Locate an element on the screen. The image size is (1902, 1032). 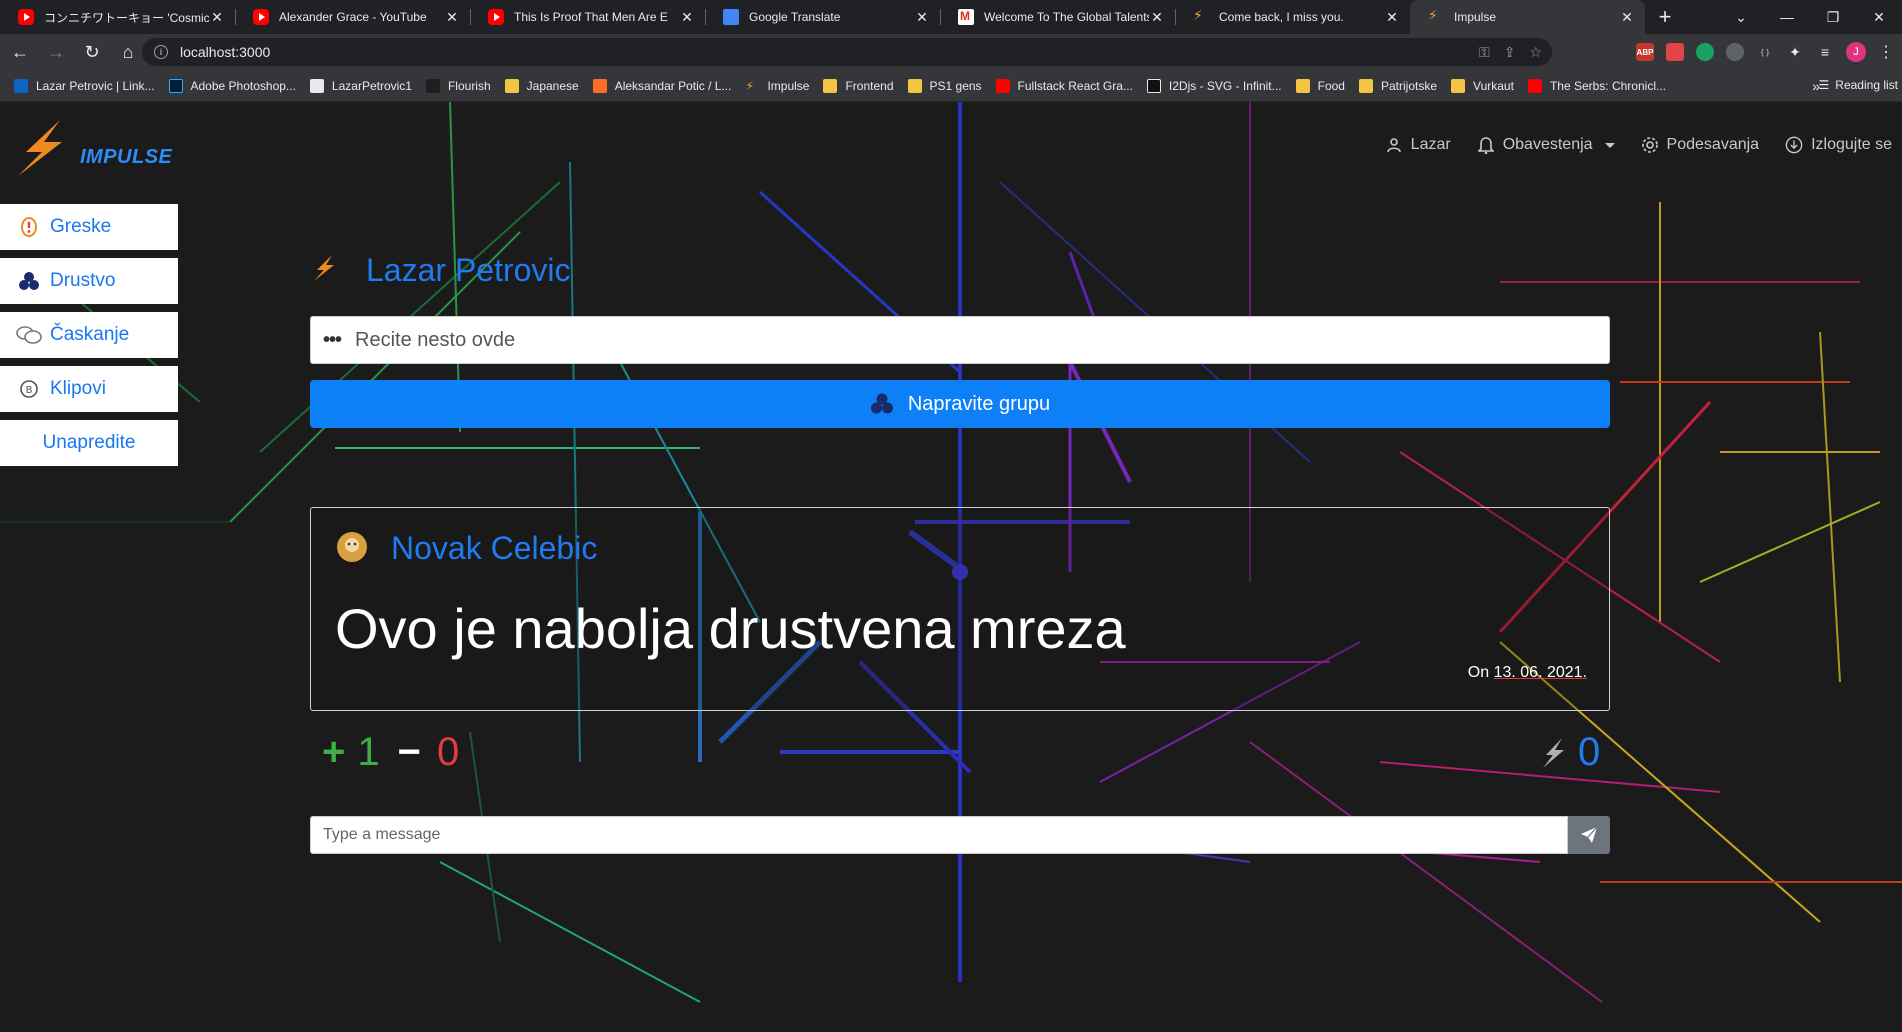
browser-tab: Welcome To The Global Talents✕ is located at coordinates (1057, 17).